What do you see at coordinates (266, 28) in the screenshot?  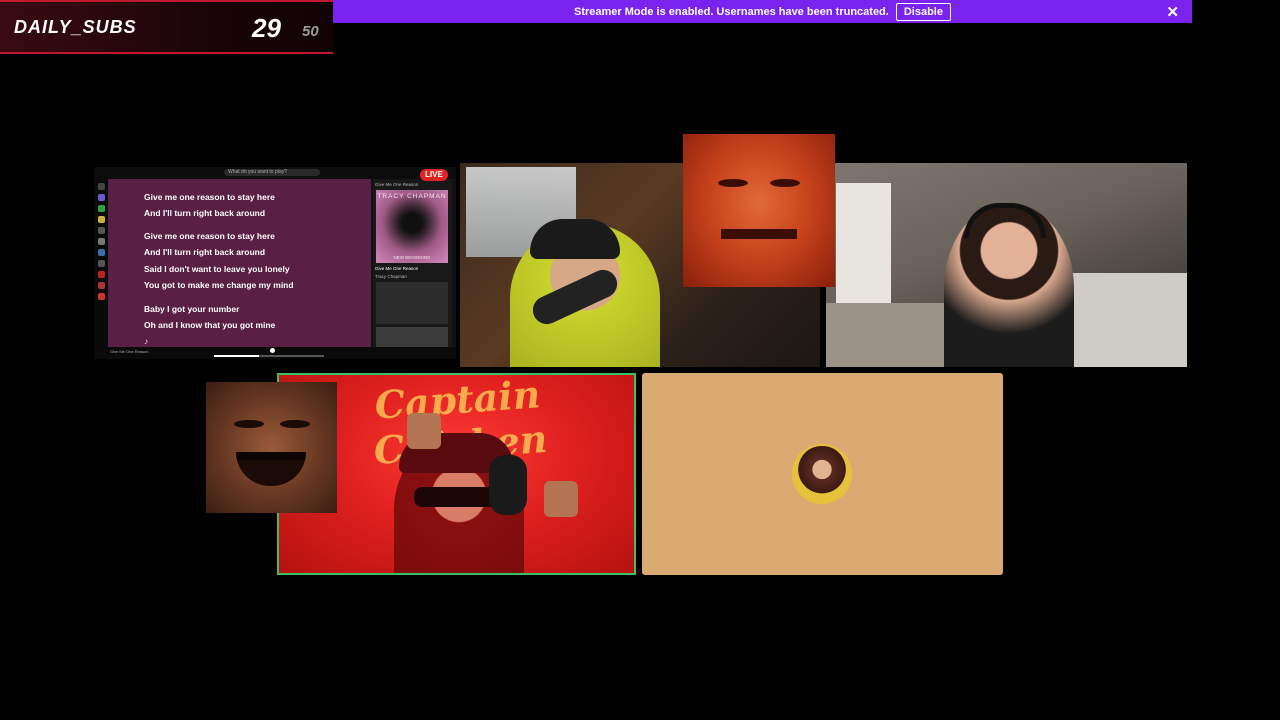 I see `subs-count: 29` at bounding box center [266, 28].